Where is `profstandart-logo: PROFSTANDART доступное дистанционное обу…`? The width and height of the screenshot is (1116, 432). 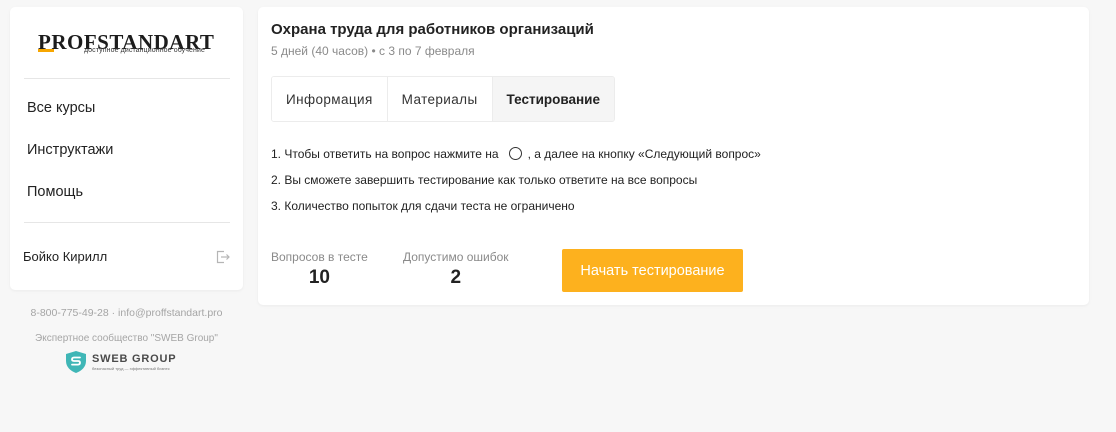
profstandart-logo: PROFSTANDART доступное дистанционное обу… is located at coordinates (128, 47).